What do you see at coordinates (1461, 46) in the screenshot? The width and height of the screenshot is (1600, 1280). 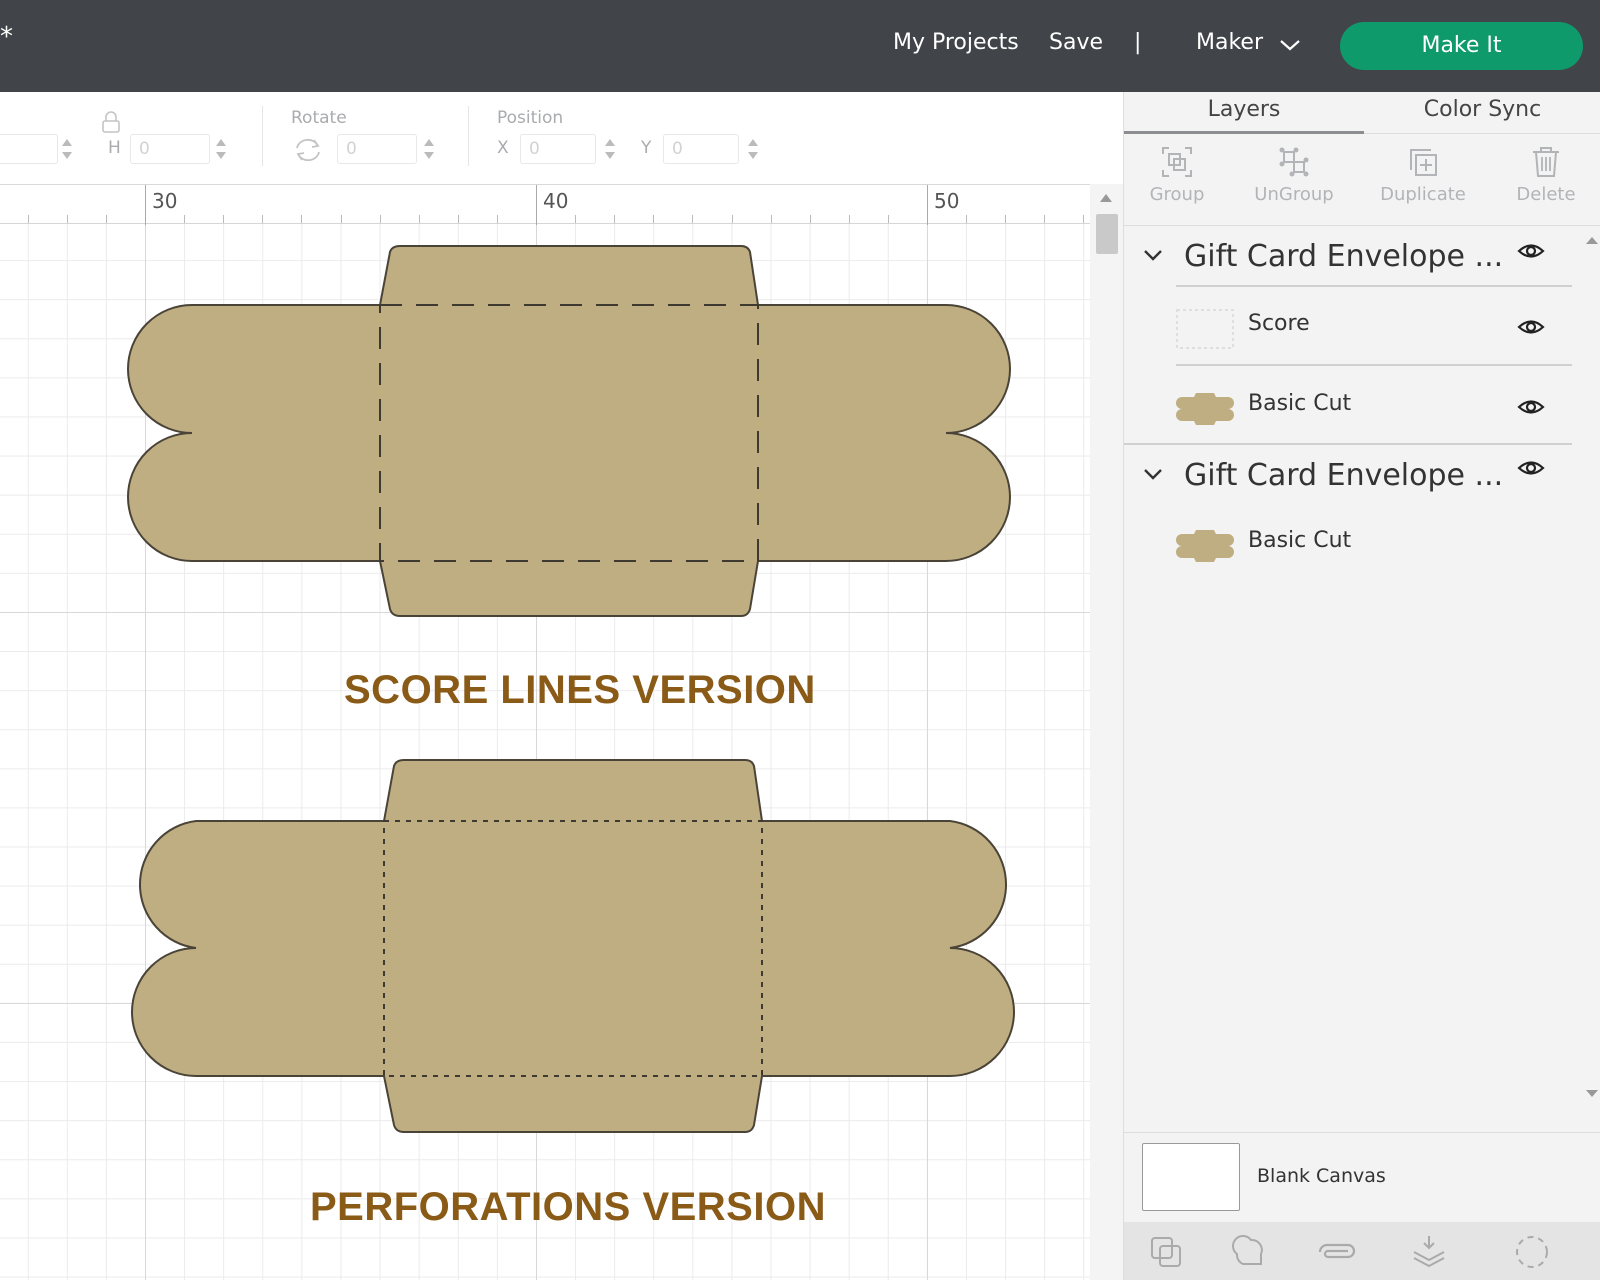 I see `make-it-button: Make It` at bounding box center [1461, 46].